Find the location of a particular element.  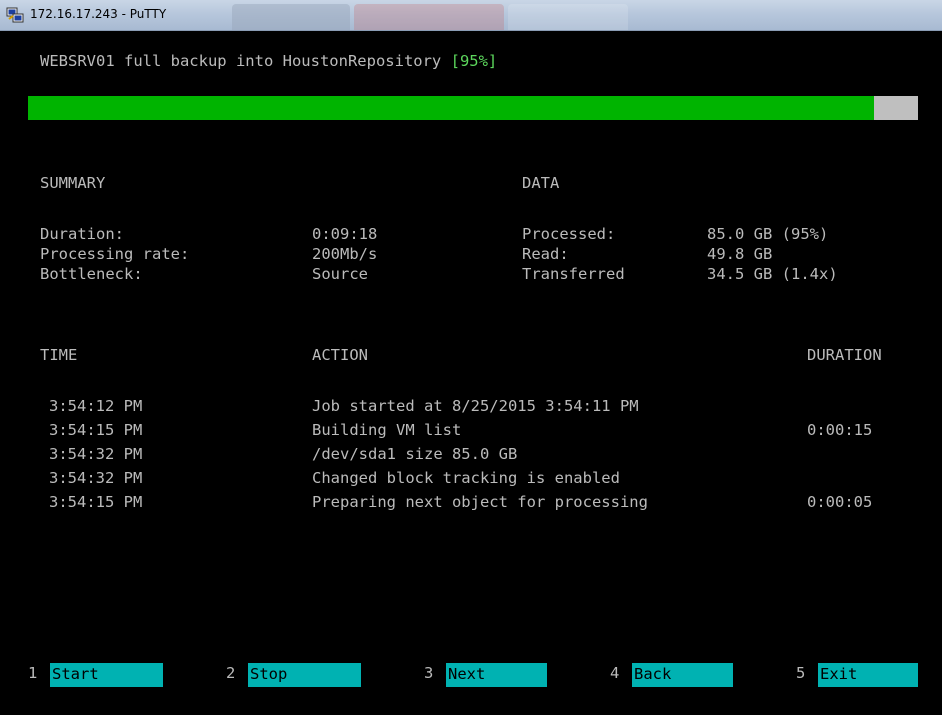

summary-label: Duration: is located at coordinates (82, 234).